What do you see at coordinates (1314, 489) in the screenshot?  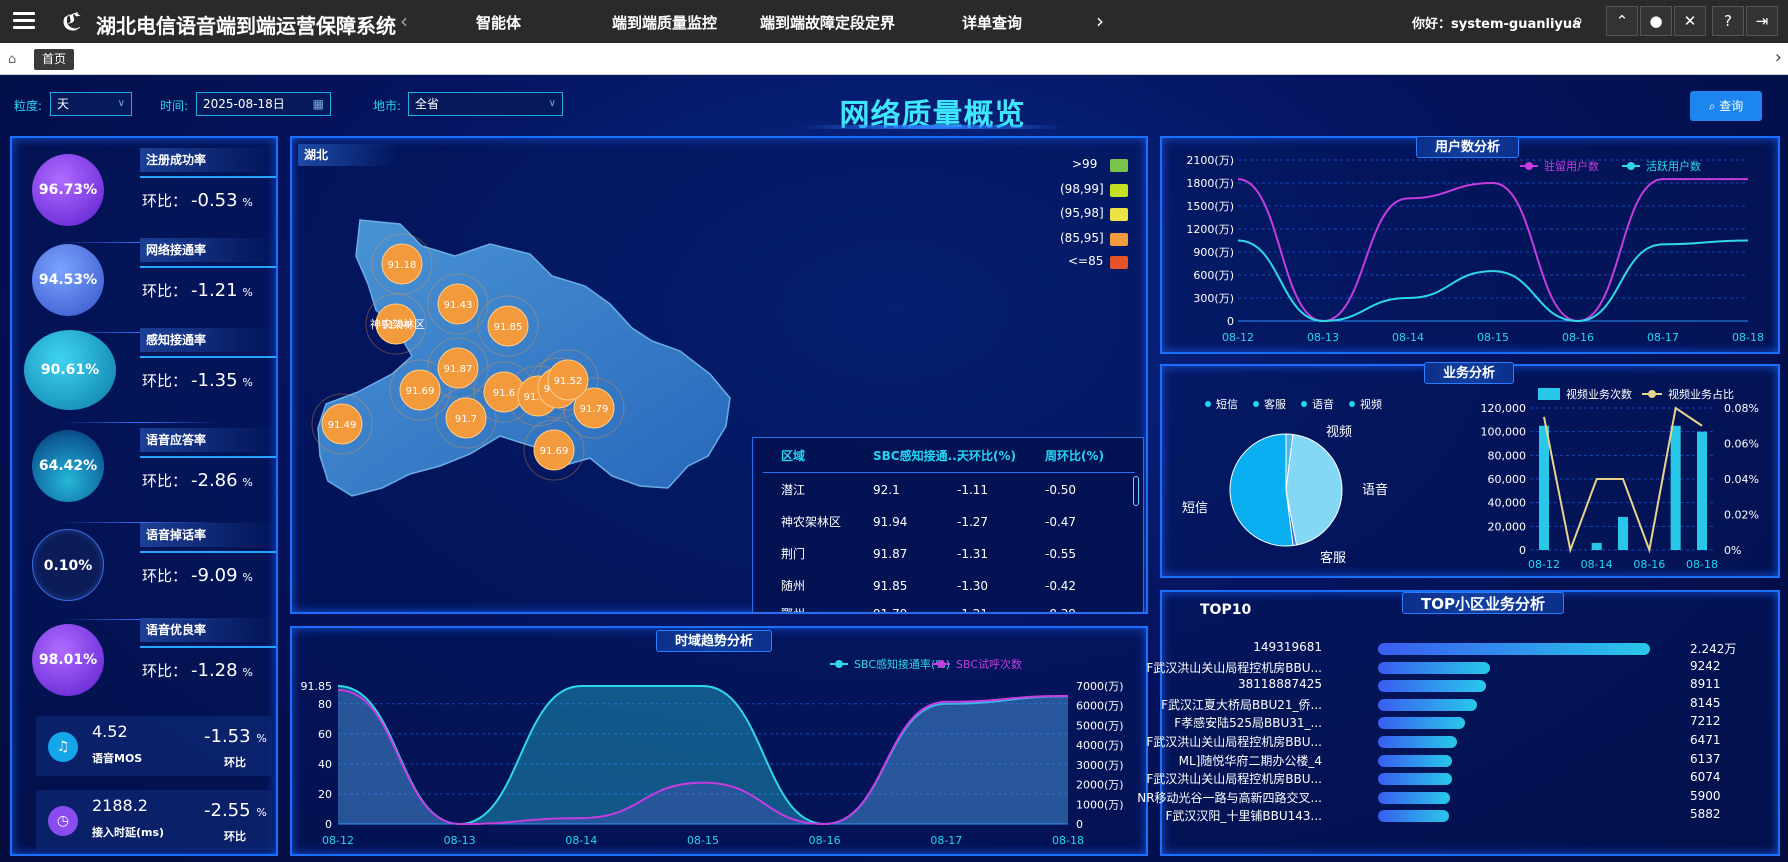 I see `pie-slice` at bounding box center [1314, 489].